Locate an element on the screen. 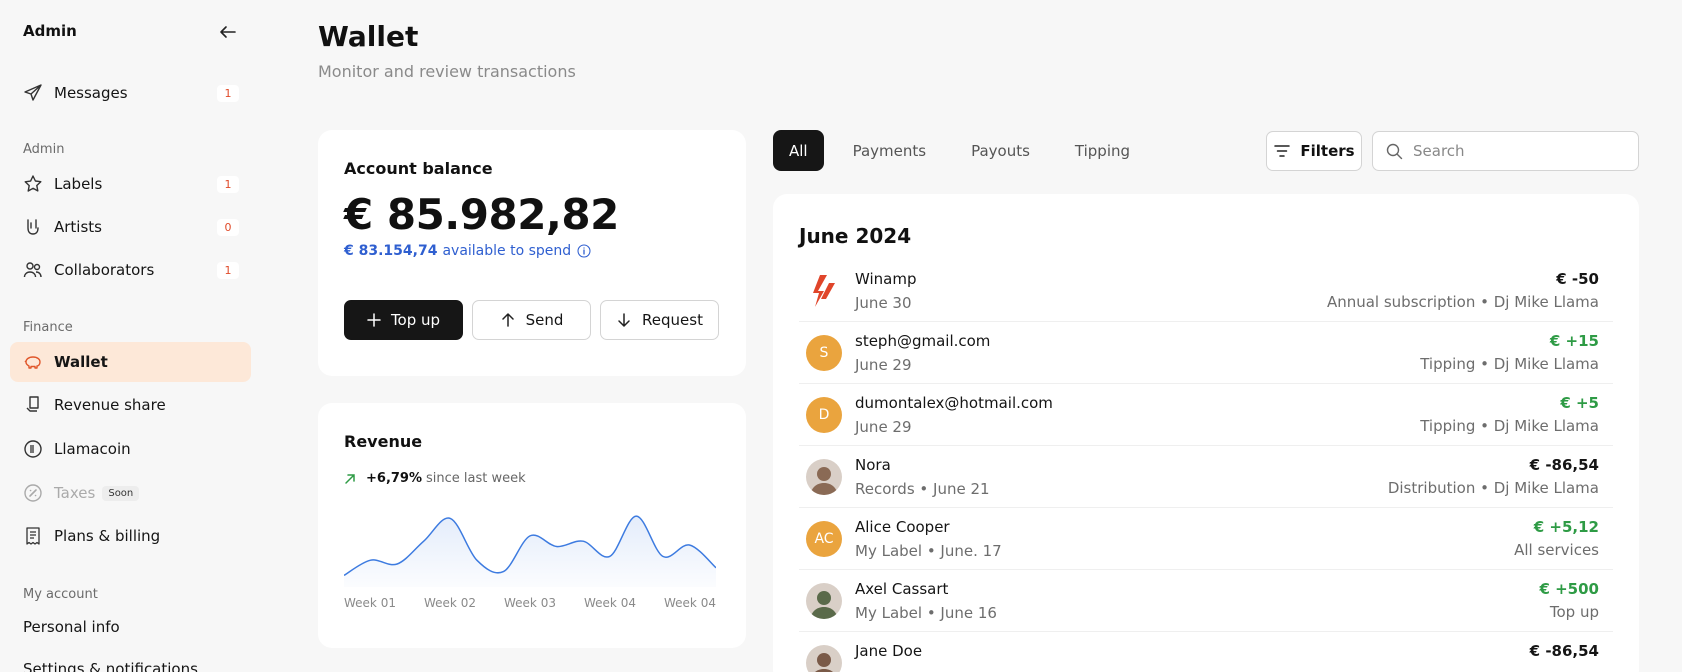  tab-payouts: Payouts is located at coordinates (1000, 150).